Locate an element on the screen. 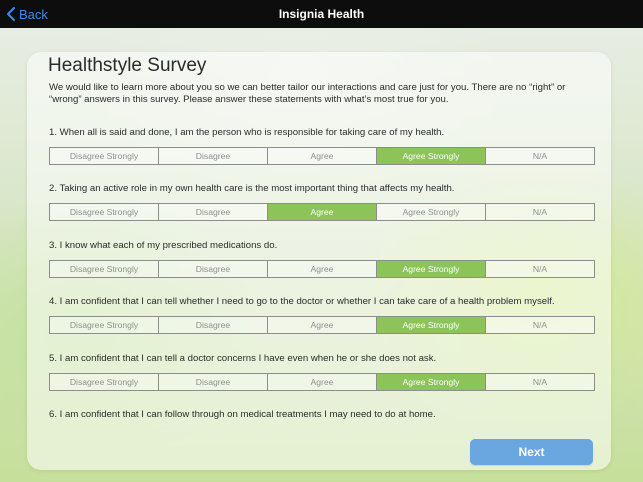 The height and width of the screenshot is (482, 643). back-button: Back is located at coordinates (27, 14).